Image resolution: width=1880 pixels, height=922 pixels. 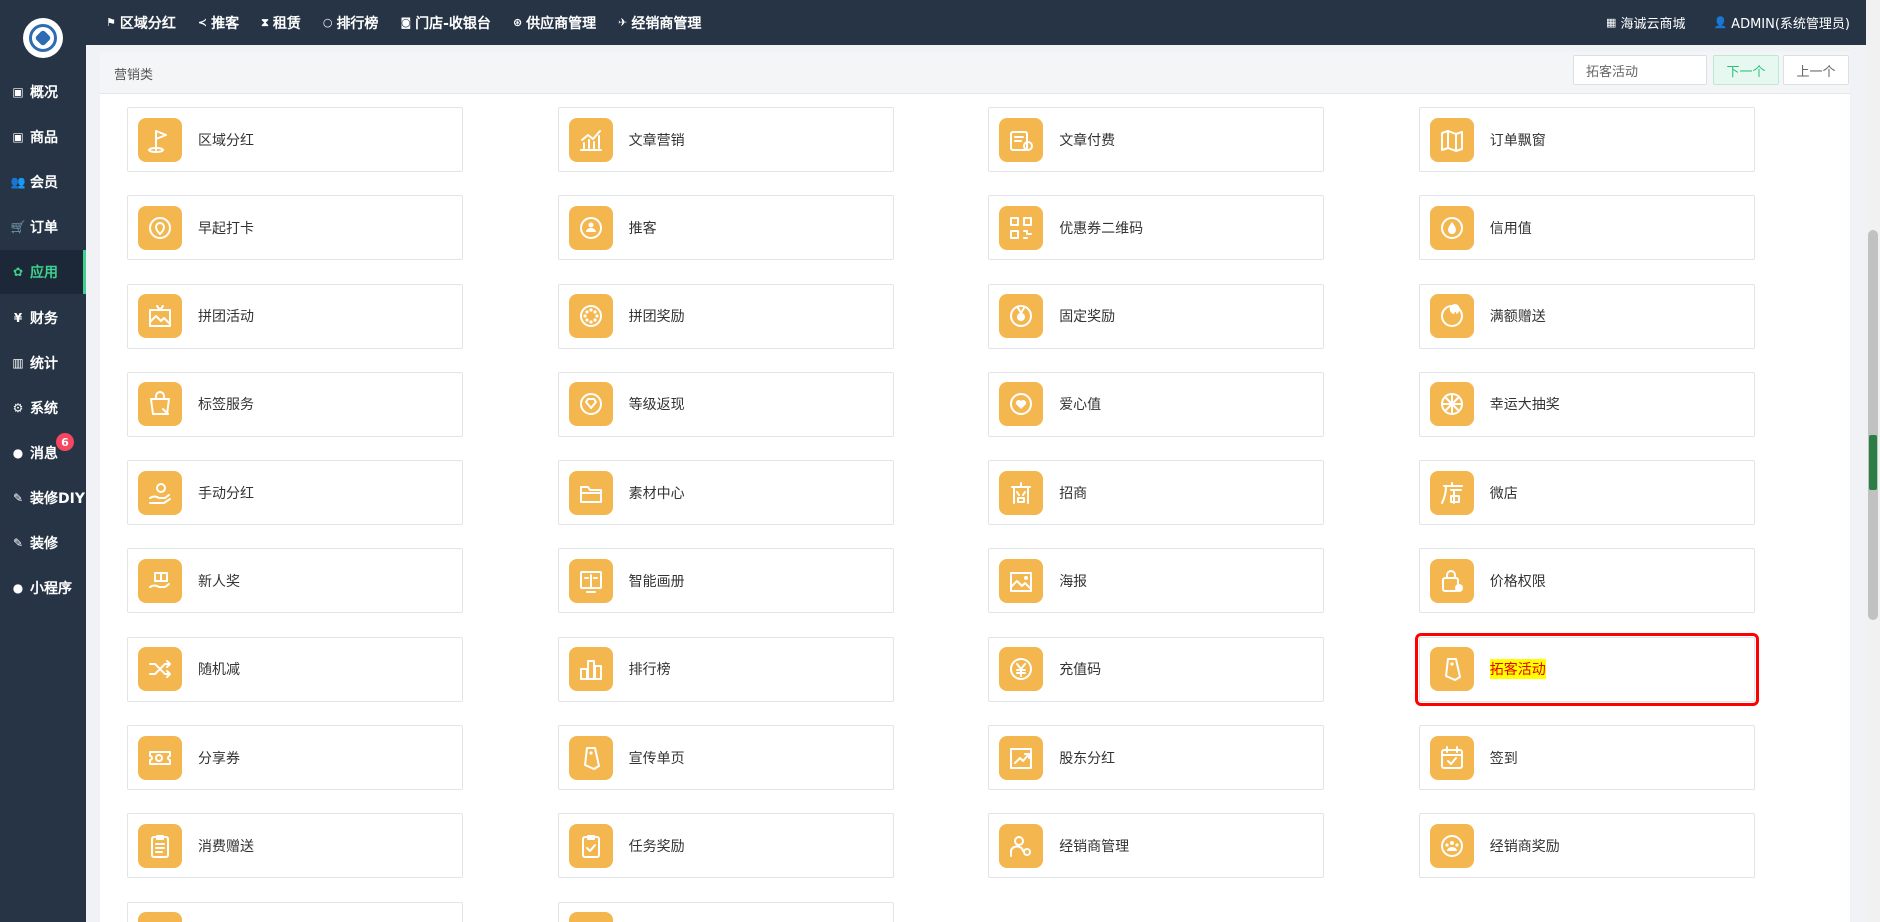 I want to click on app-card-label: 智能画册, so click(x=656, y=581).